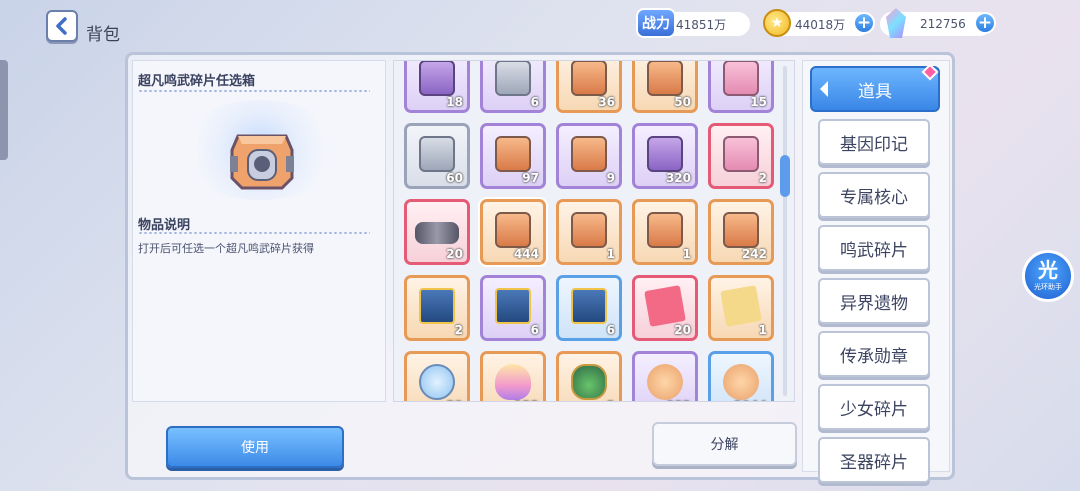 Image resolution: width=1080 pixels, height=491 pixels. I want to click on gem-display: 212756 +, so click(938, 23).